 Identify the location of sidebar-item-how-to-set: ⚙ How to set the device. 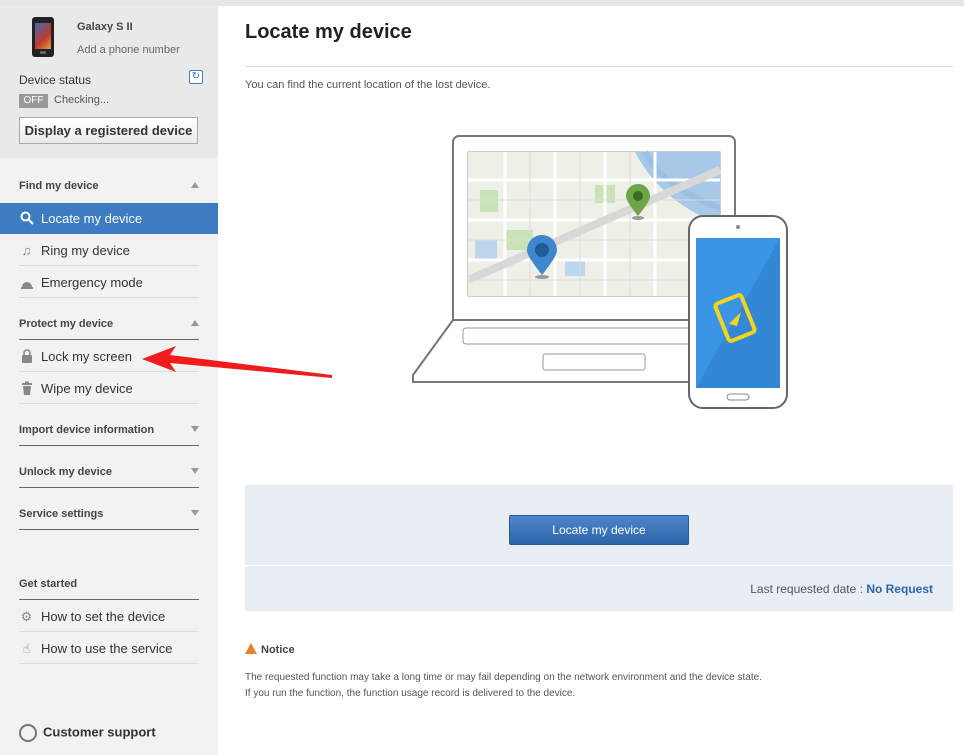
(109, 616).